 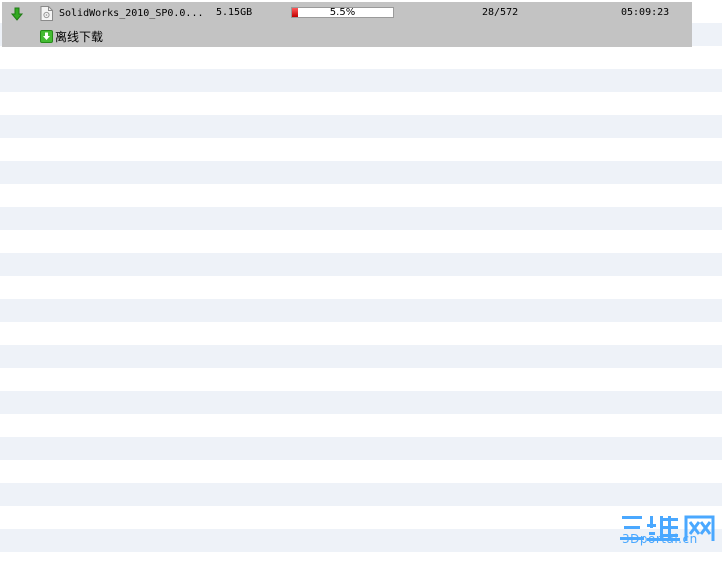 What do you see at coordinates (500, 12) in the screenshot?
I see `pieces-count: 28/572` at bounding box center [500, 12].